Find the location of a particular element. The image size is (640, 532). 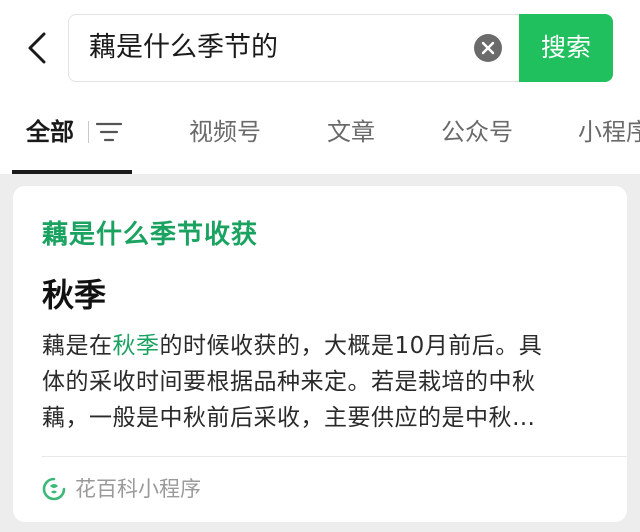

tab-articles: 文章 is located at coordinates (351, 132).